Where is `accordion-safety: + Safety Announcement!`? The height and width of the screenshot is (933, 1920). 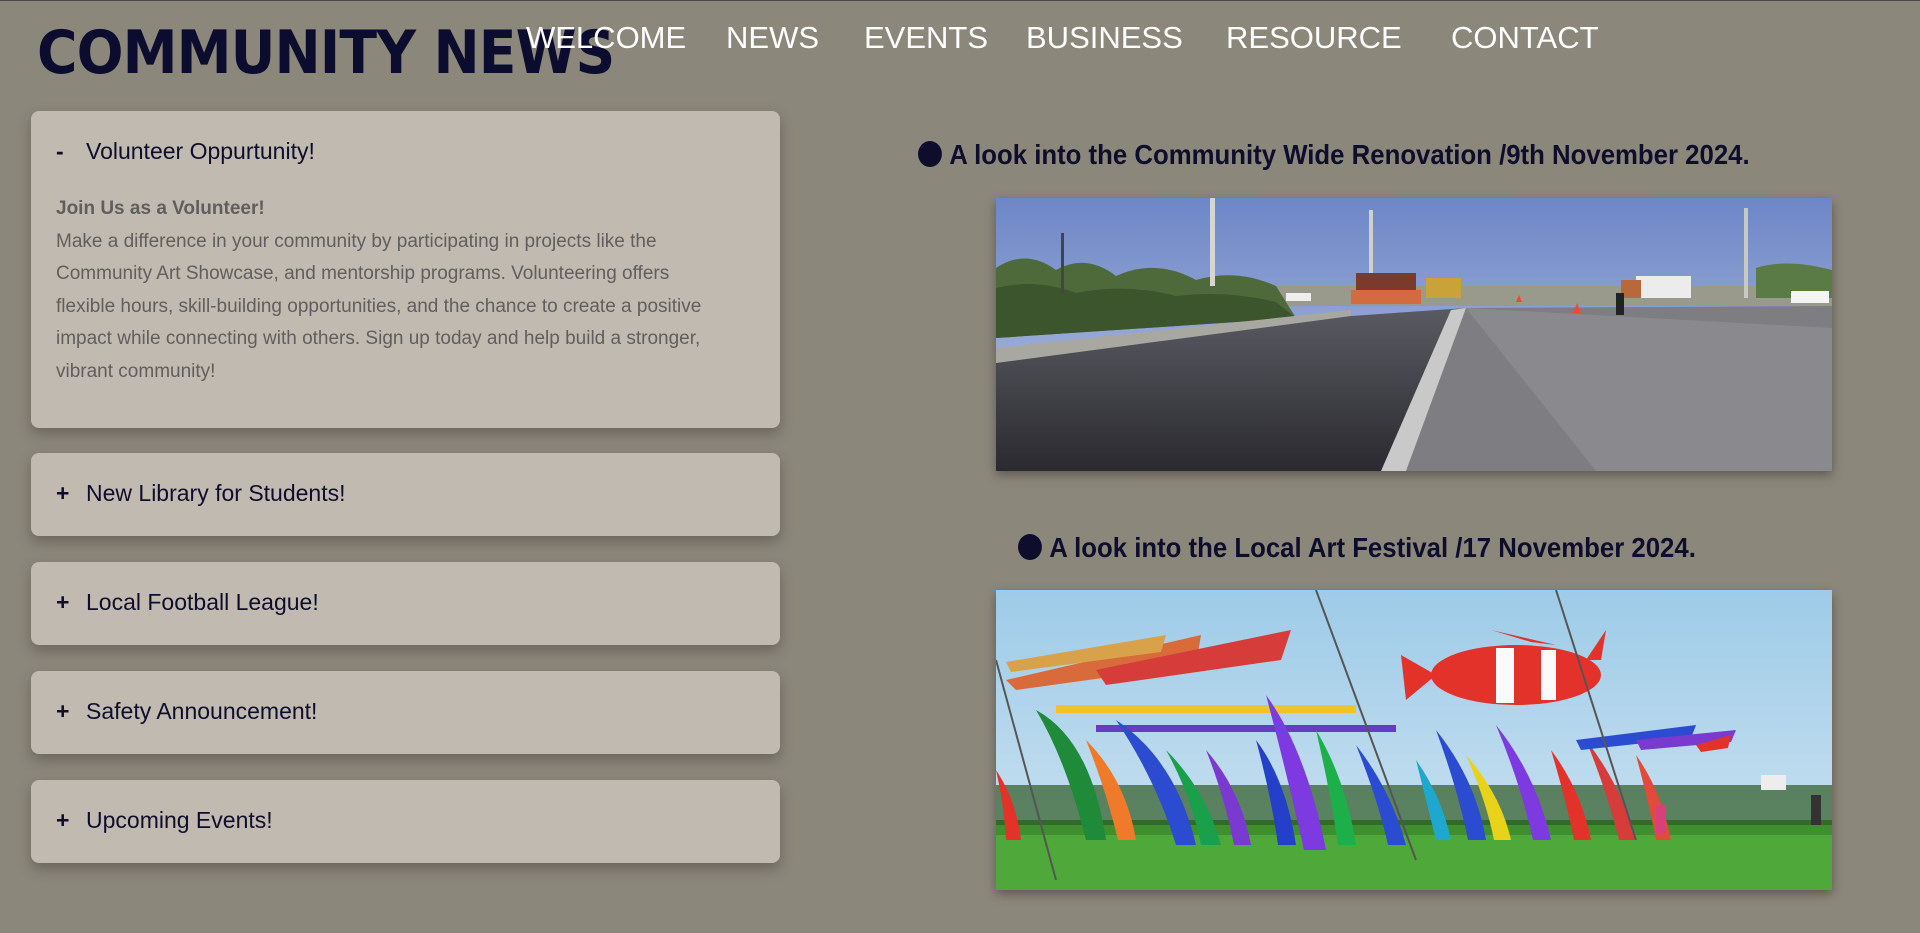 accordion-safety: + Safety Announcement! is located at coordinates (405, 712).